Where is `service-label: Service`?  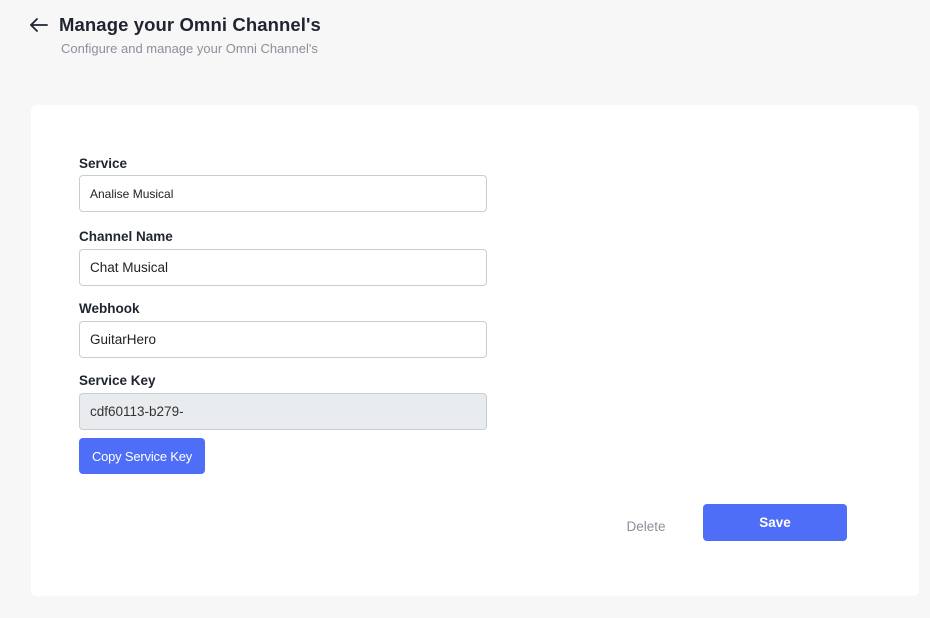 service-label: Service is located at coordinates (103, 163).